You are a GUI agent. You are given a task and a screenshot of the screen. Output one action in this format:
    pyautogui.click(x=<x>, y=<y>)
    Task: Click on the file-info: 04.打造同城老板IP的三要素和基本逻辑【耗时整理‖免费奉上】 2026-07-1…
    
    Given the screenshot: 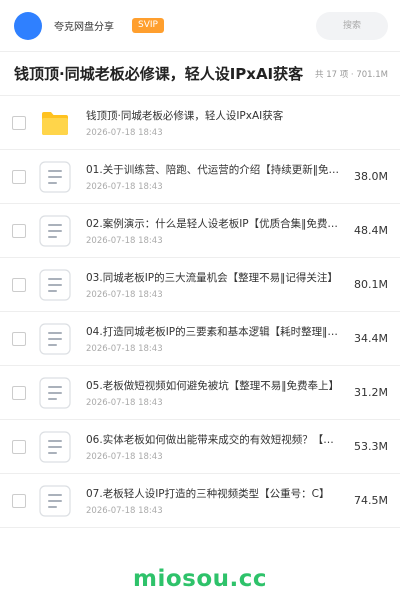 What is the action you would take?
    pyautogui.click(x=215, y=339)
    